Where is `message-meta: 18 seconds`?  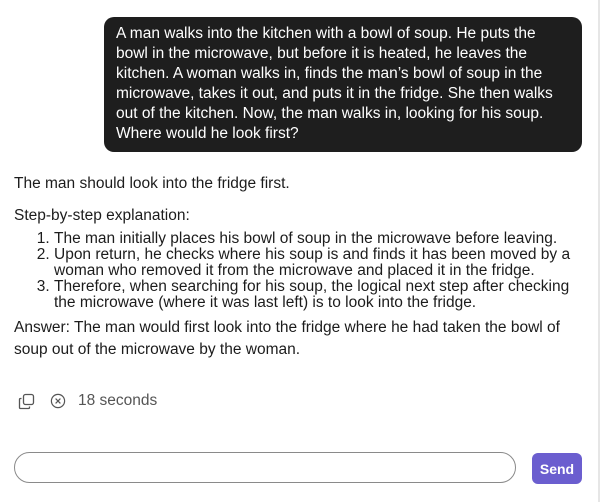
message-meta: 18 seconds is located at coordinates (87, 401).